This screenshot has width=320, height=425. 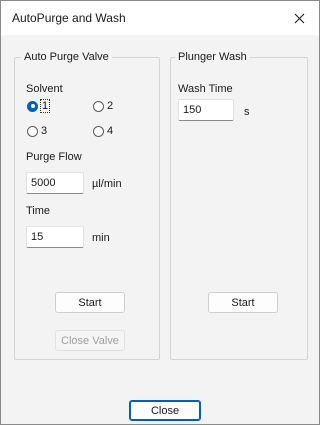 What do you see at coordinates (90, 340) in the screenshot?
I see `close-valve-button: Close Valve` at bounding box center [90, 340].